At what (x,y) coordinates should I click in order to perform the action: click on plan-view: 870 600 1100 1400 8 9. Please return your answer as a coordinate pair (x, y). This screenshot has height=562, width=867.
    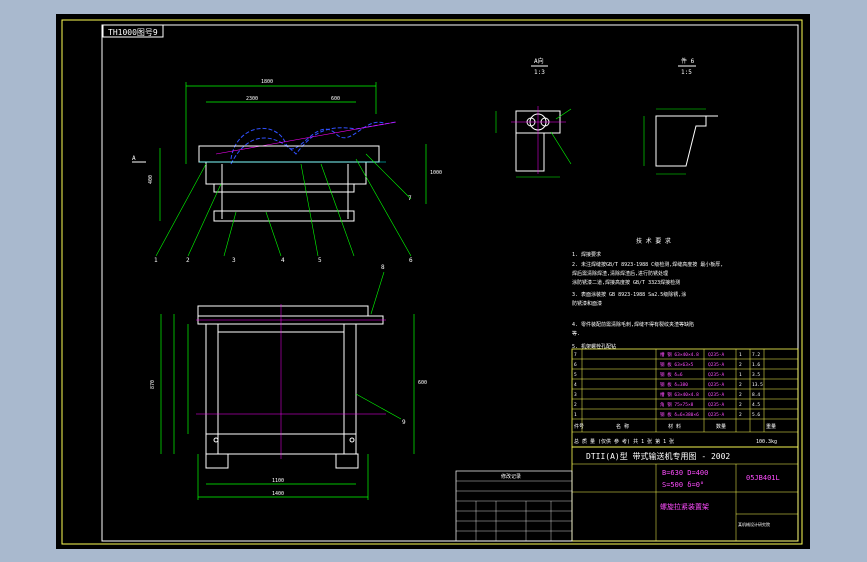
    Looking at the image, I should click on (288, 382).